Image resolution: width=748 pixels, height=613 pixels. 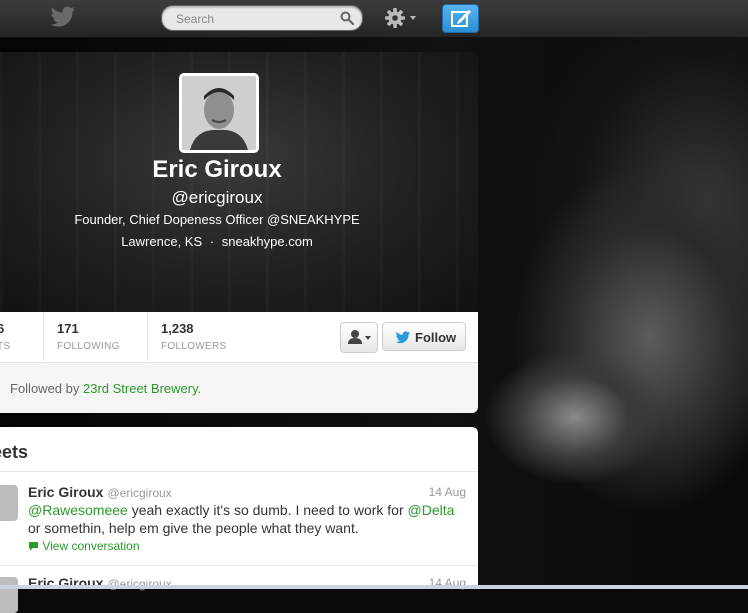 What do you see at coordinates (431, 510) in the screenshot?
I see `tweet-mention-link: @Delta` at bounding box center [431, 510].